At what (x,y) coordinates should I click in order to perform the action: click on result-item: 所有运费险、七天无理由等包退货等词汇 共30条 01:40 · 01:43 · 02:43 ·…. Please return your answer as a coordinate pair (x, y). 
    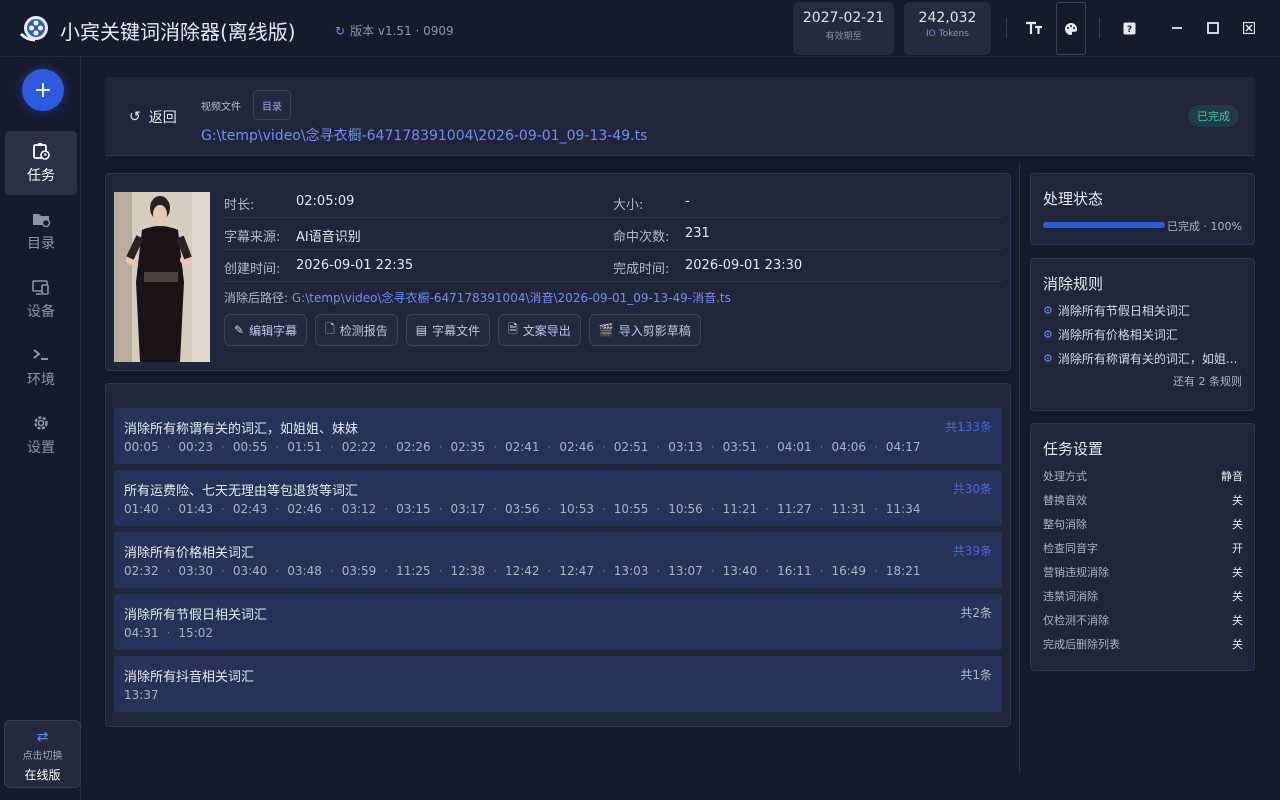
    Looking at the image, I should click on (558, 498).